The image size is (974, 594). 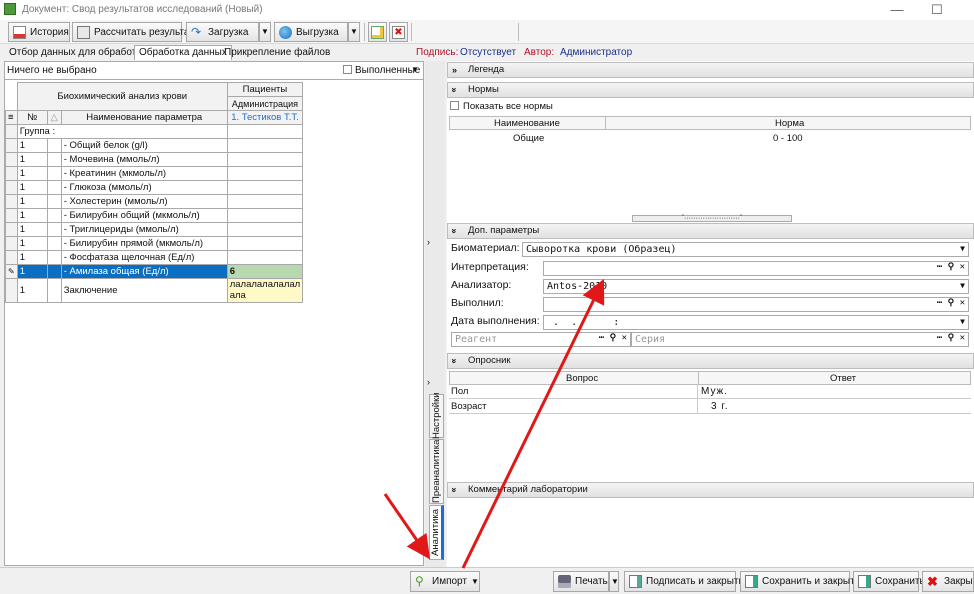 I want to click on save-close-button: Сохранить и закрыть, so click(x=800, y=581).